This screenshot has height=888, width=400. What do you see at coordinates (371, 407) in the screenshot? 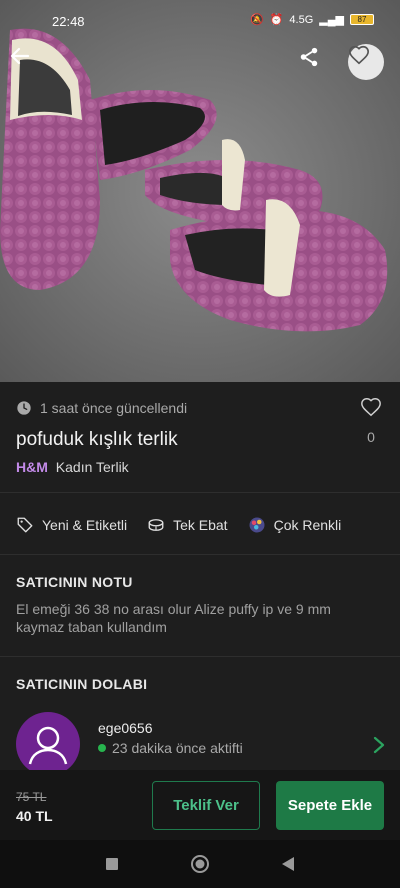
I see `like-heart-icon` at bounding box center [371, 407].